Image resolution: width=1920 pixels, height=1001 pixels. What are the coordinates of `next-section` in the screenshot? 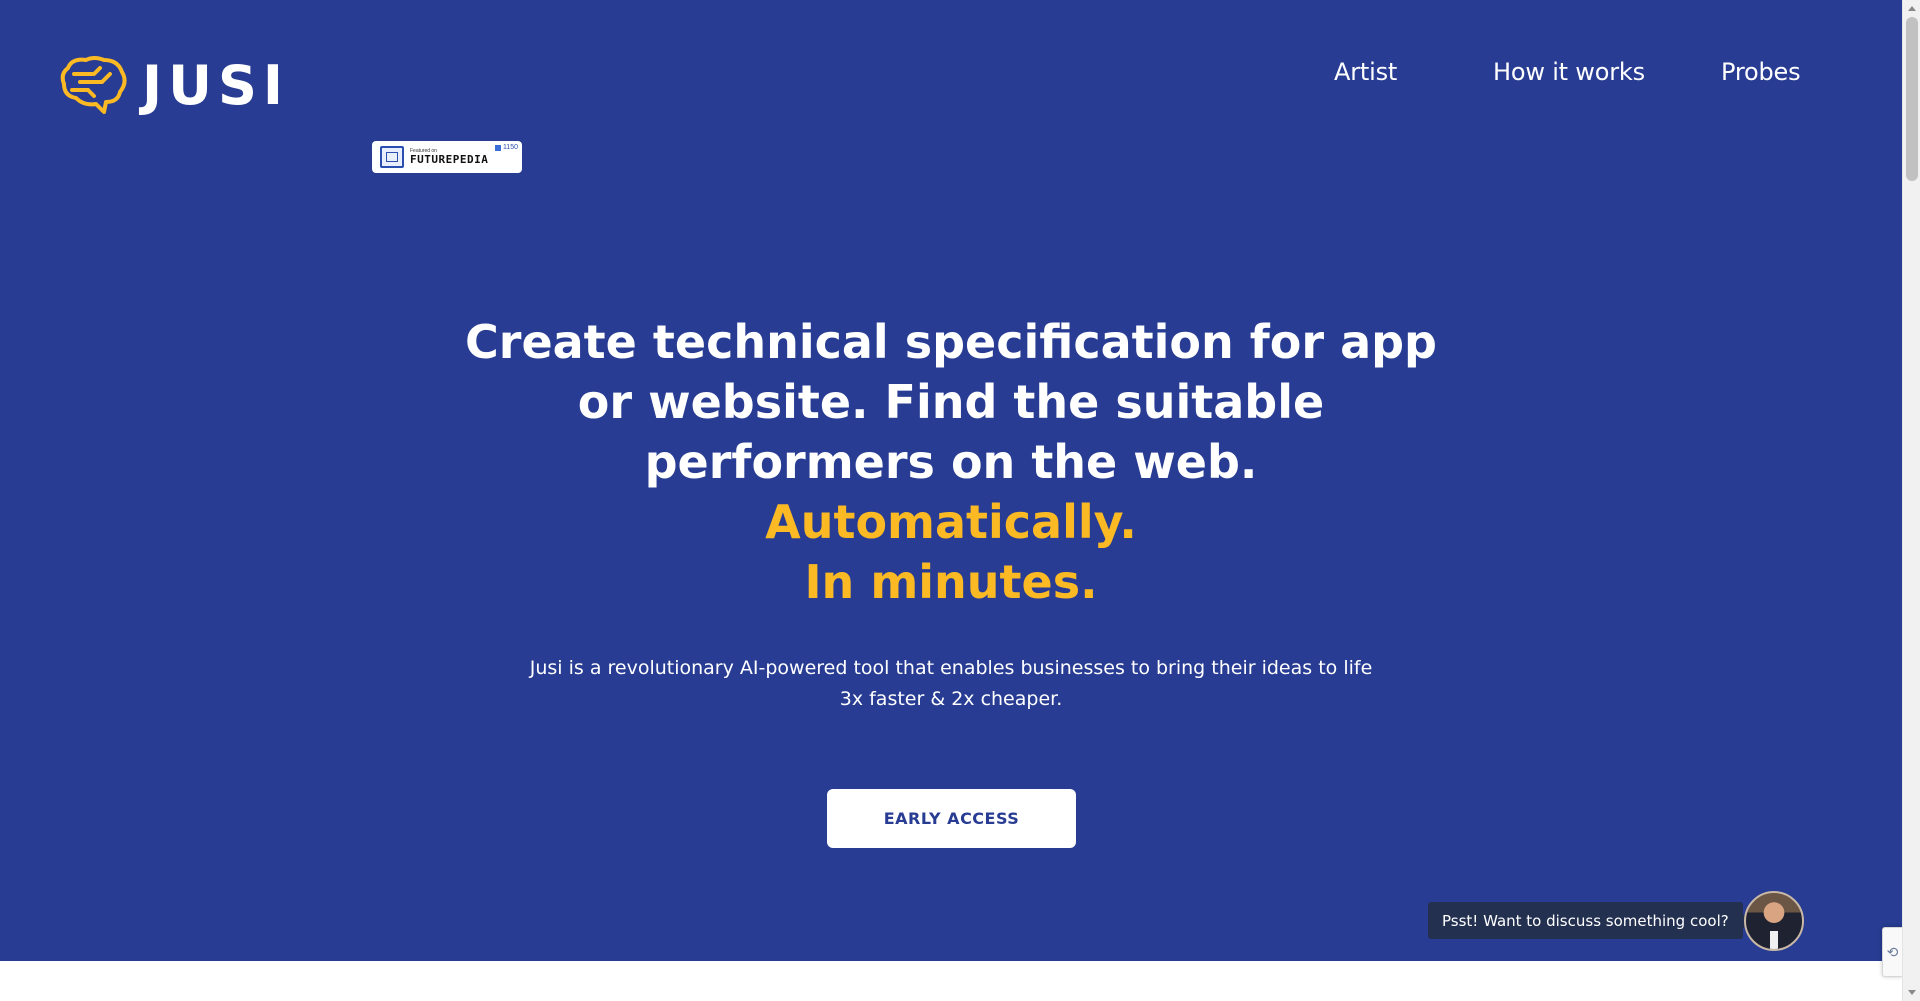 It's located at (951, 981).